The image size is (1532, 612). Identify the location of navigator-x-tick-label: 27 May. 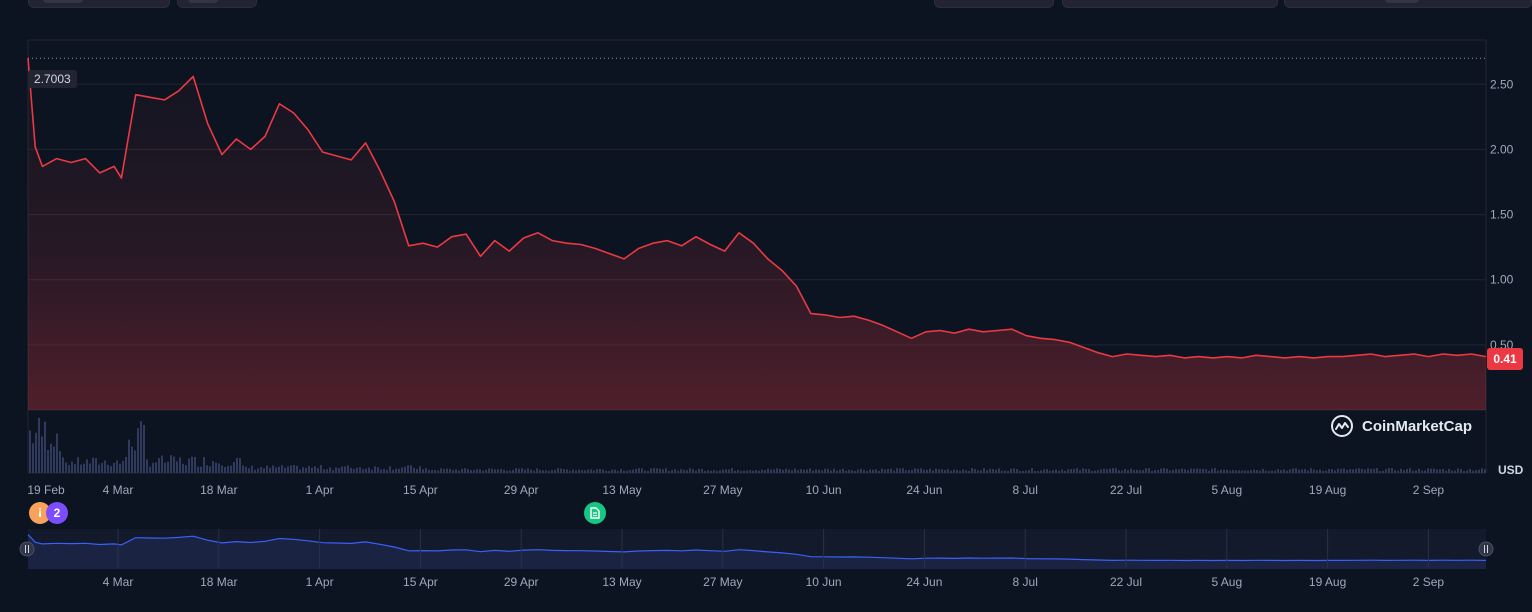
(722, 582).